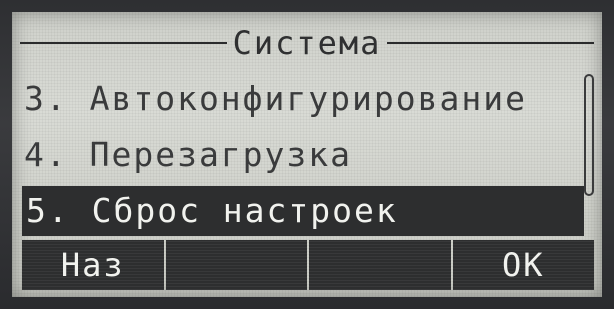  Describe the element at coordinates (300, 155) in the screenshot. I see `menu-item-reboot: 4. Перезагрузка` at that location.